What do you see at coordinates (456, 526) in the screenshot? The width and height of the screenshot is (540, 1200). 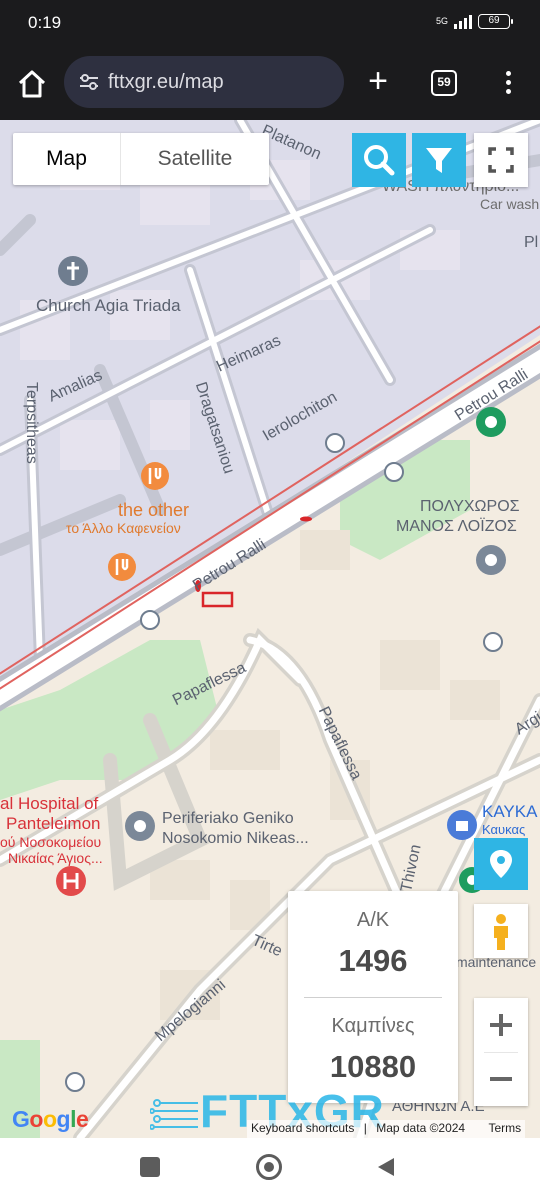 I see `map-label: ΜΑΝΟΣ ΛΟΪΖΟΣ` at bounding box center [456, 526].